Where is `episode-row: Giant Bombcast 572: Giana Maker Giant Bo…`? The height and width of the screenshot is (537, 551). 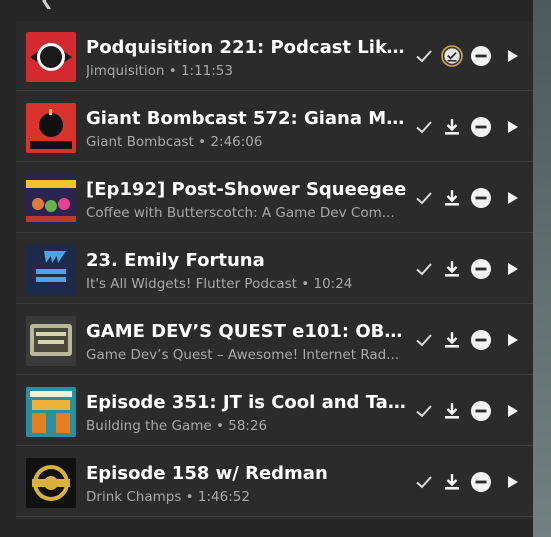
episode-row: Giant Bombcast 572: Giana Maker Giant Bo… is located at coordinates (274, 127).